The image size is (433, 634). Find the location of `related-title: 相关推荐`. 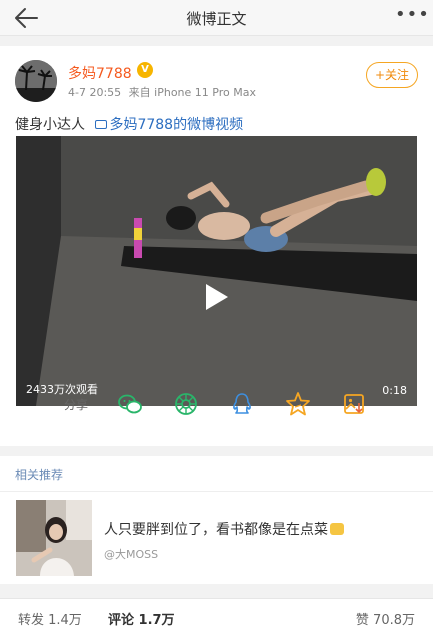

related-title: 相关推荐 is located at coordinates (39, 475).